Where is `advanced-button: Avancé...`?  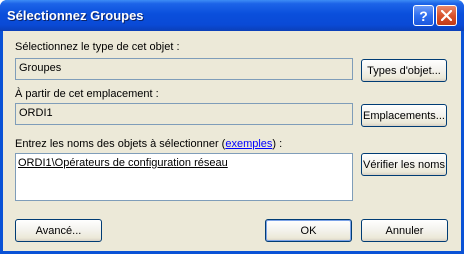
advanced-button: Avancé... is located at coordinates (58, 230).